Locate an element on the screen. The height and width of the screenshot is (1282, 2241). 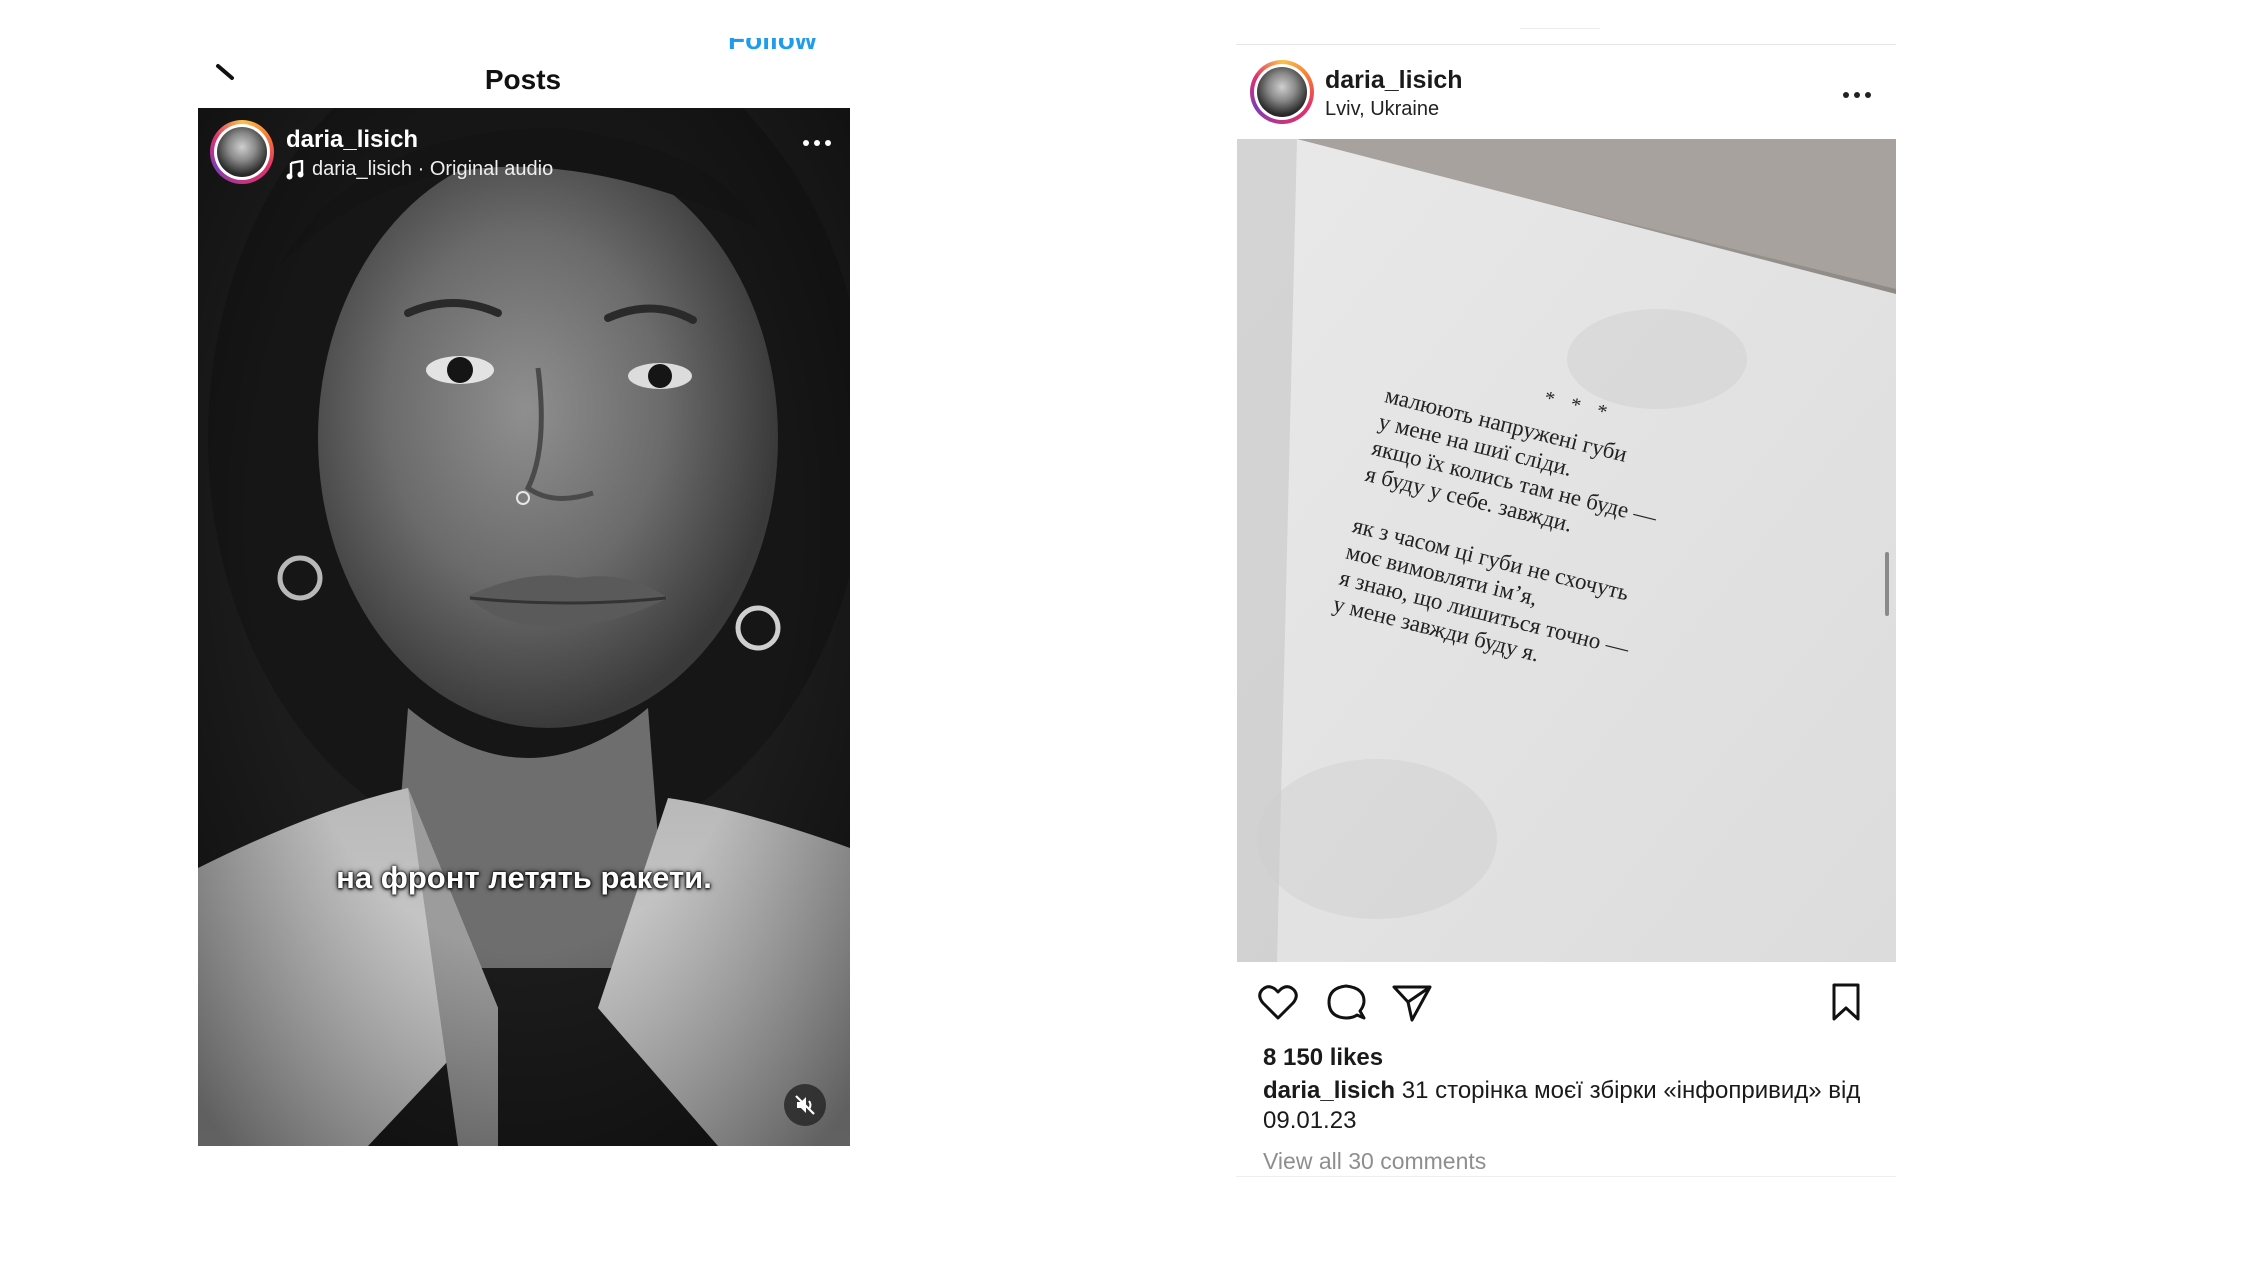
bookmark-icon is located at coordinates (1846, 1002).